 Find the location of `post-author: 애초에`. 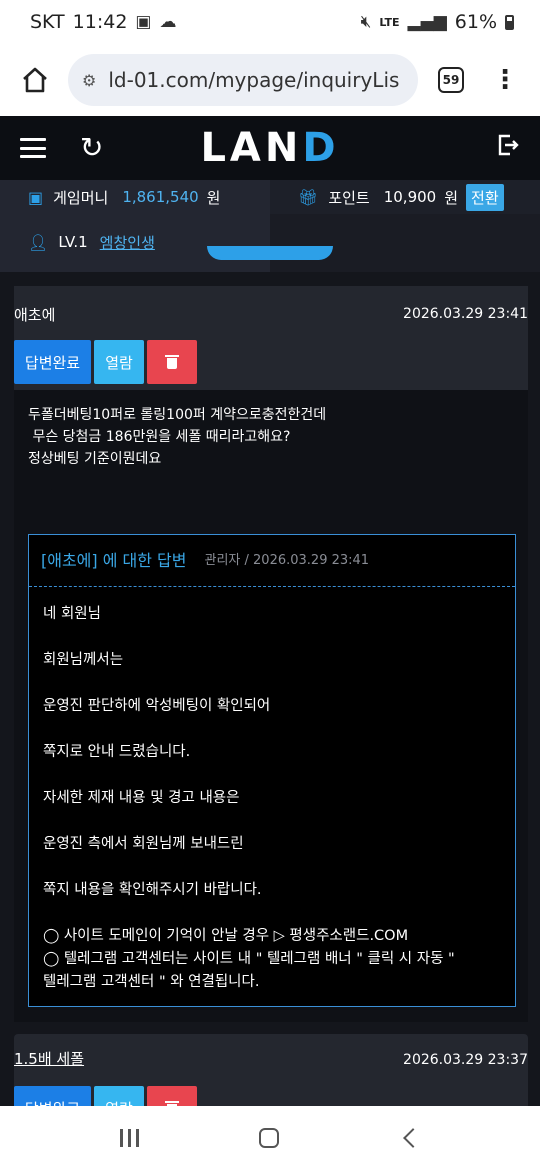

post-author: 애초에 is located at coordinates (35, 315).